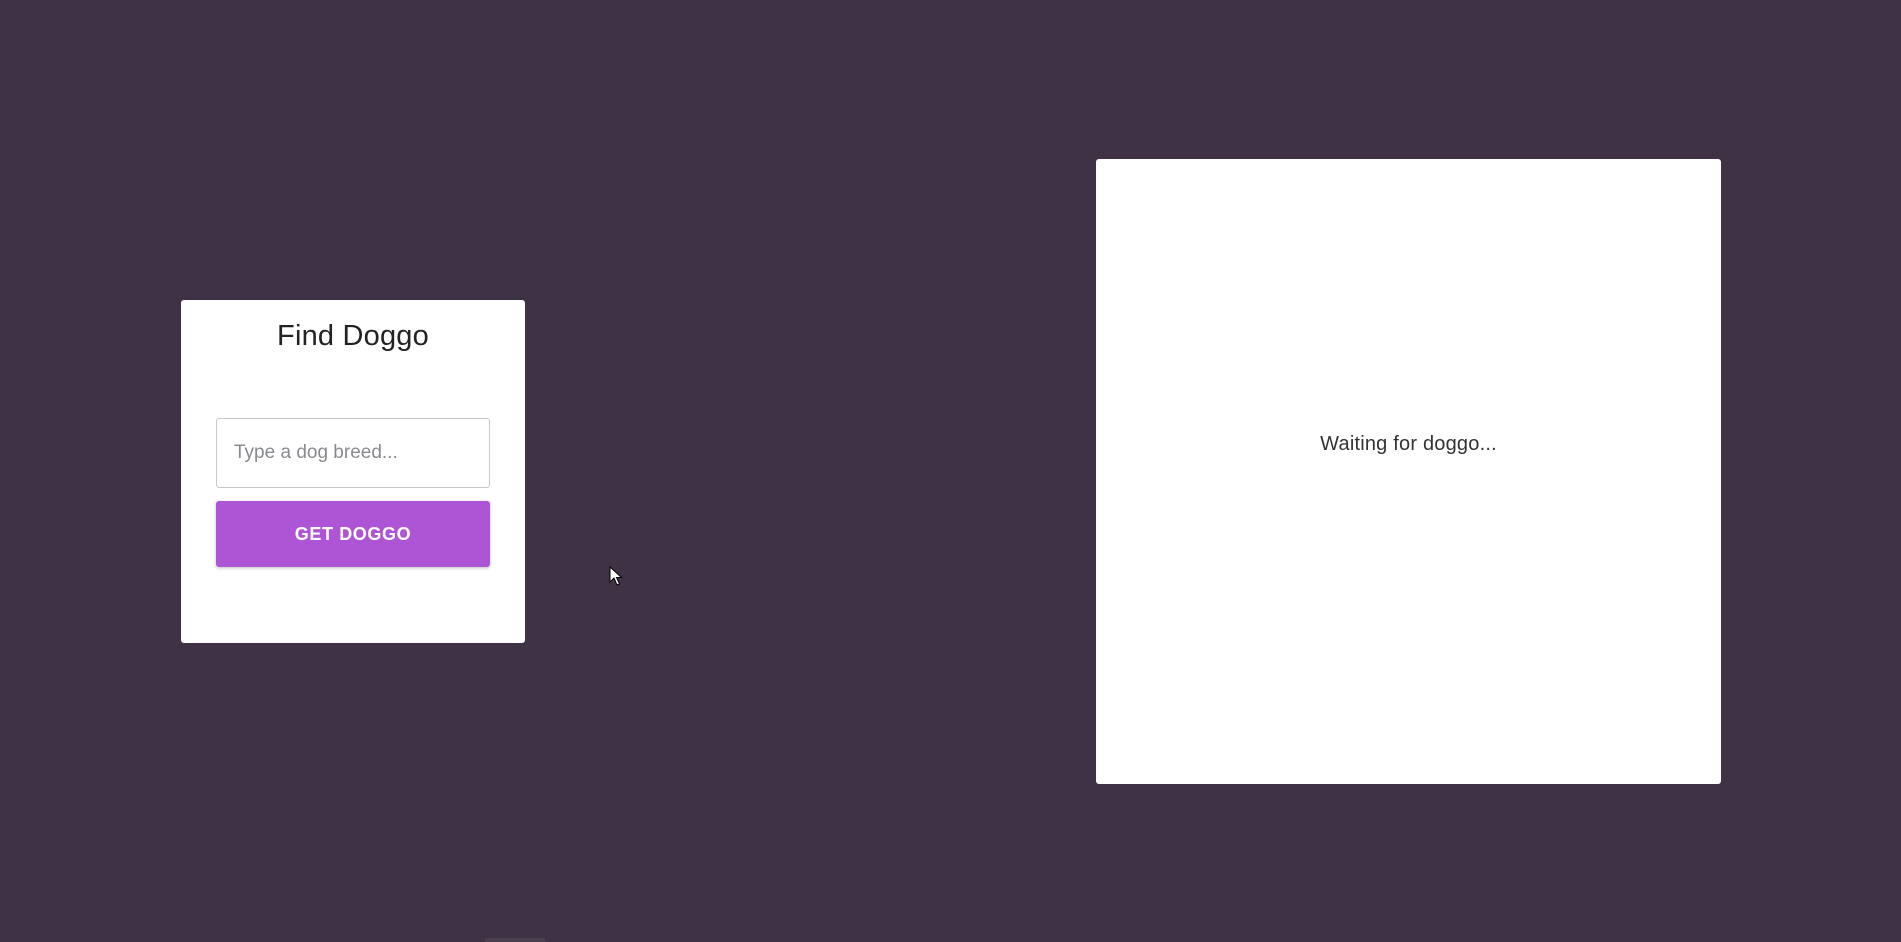  Describe the element at coordinates (353, 534) in the screenshot. I see `get-doggo-button: GET DOGGO` at that location.